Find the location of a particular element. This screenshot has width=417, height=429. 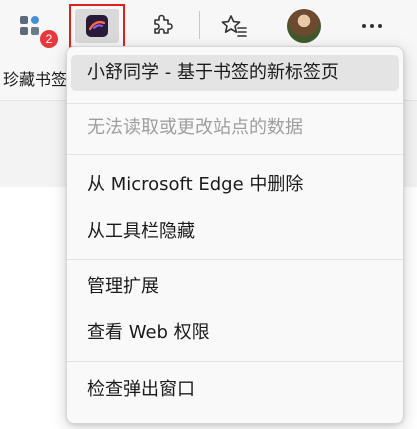

more-icon is located at coordinates (372, 26).